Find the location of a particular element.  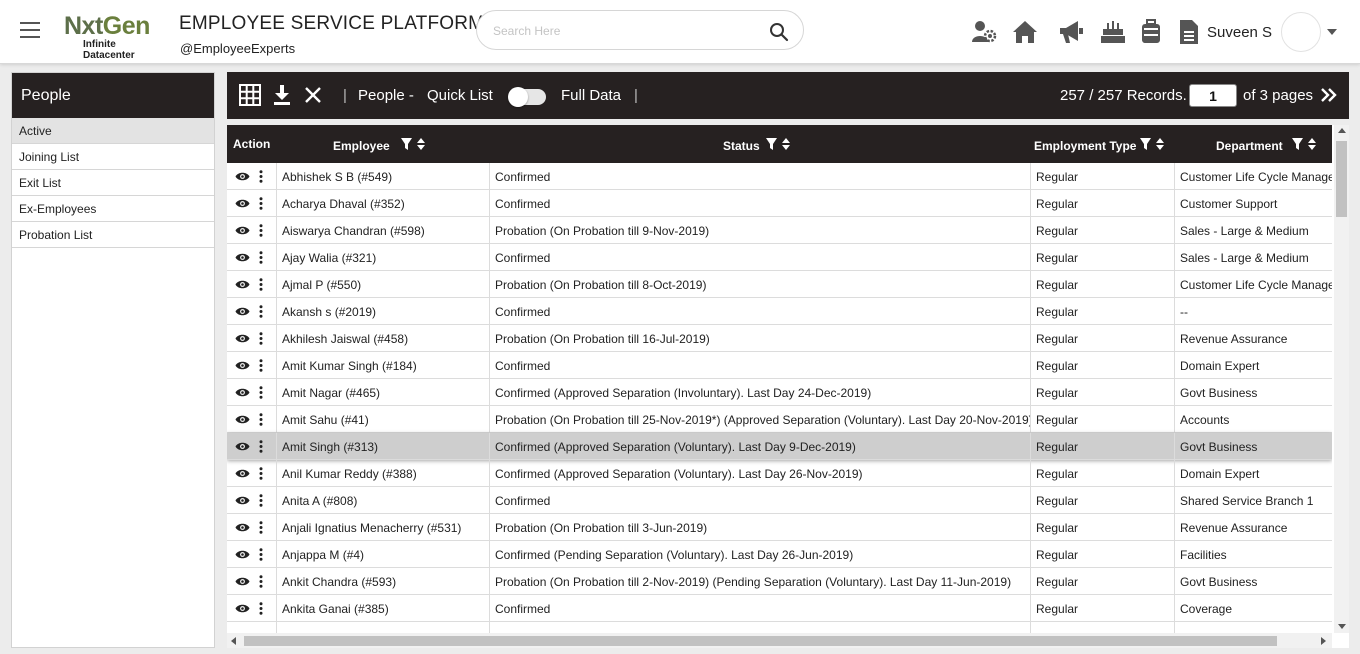

header-employment-type: Employment Type is located at coordinates (1102, 144).